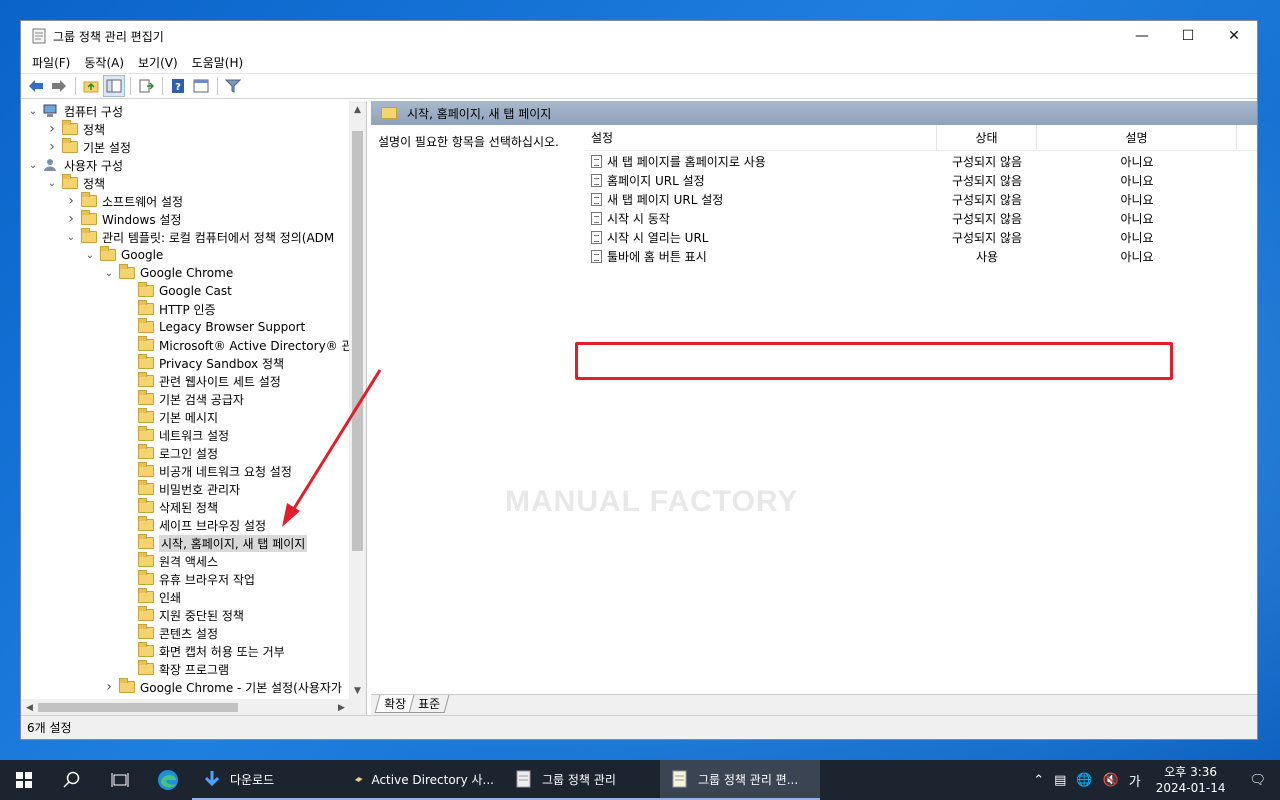 This screenshot has height=800, width=1280. I want to click on tree-item: 관련 웹사이트 세트 설정, so click(193, 381).